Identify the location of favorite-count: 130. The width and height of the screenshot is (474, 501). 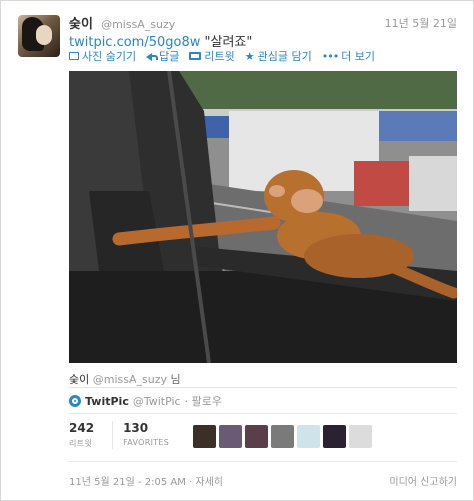
(136, 428).